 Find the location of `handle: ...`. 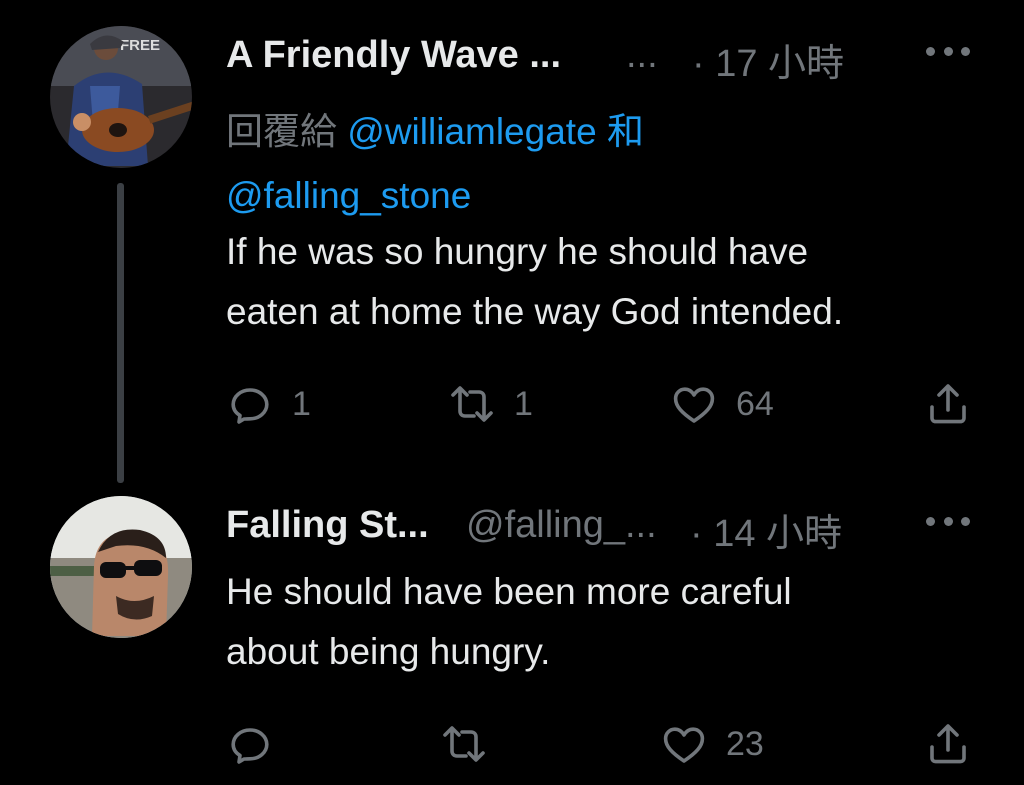

handle: ... is located at coordinates (642, 55).